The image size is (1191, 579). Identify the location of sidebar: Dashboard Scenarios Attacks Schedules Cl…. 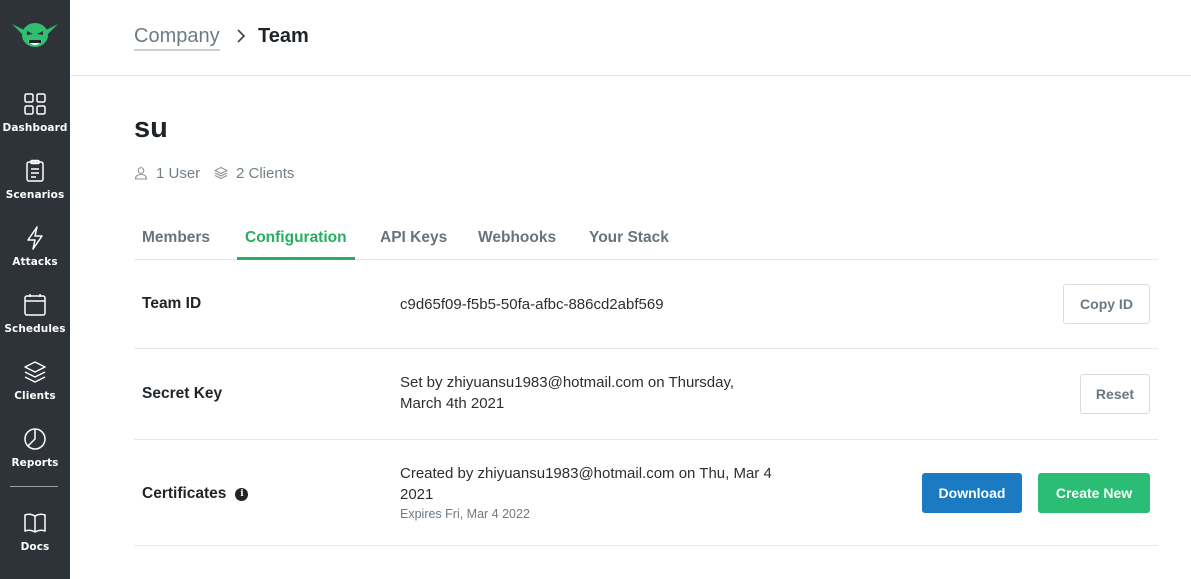
(35, 289).